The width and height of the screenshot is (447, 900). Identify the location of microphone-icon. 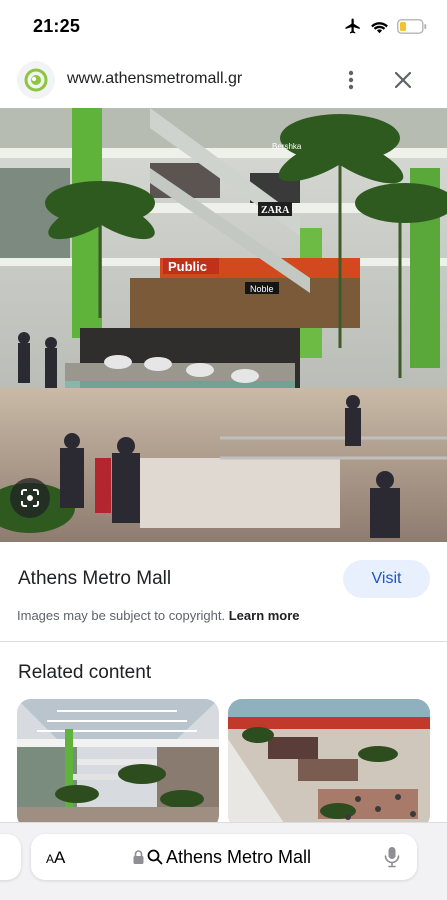
(392, 859).